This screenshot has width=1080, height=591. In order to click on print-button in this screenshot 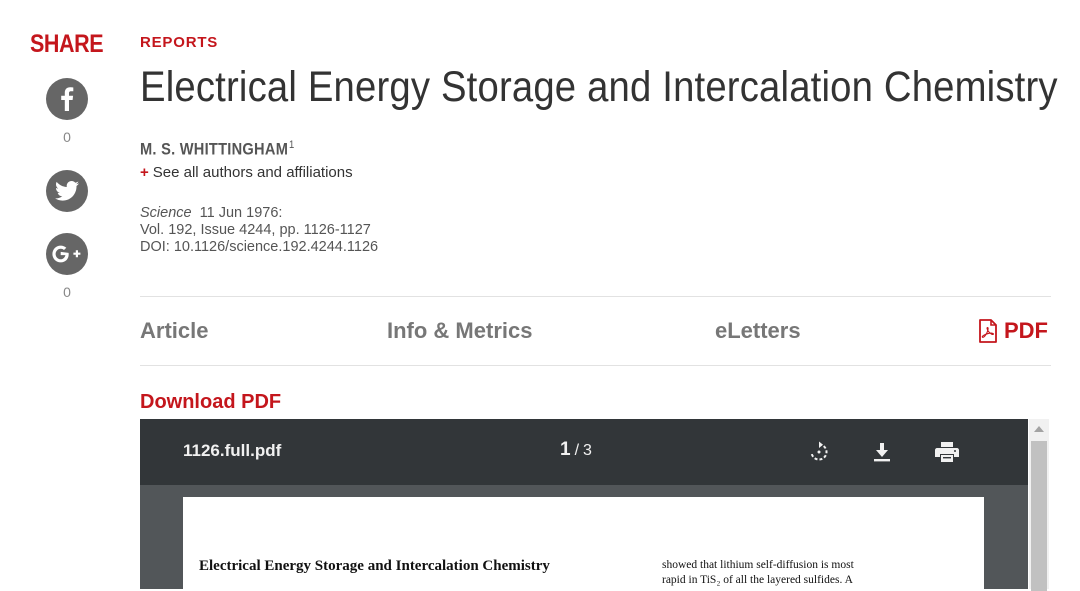, I will do `click(947, 452)`.